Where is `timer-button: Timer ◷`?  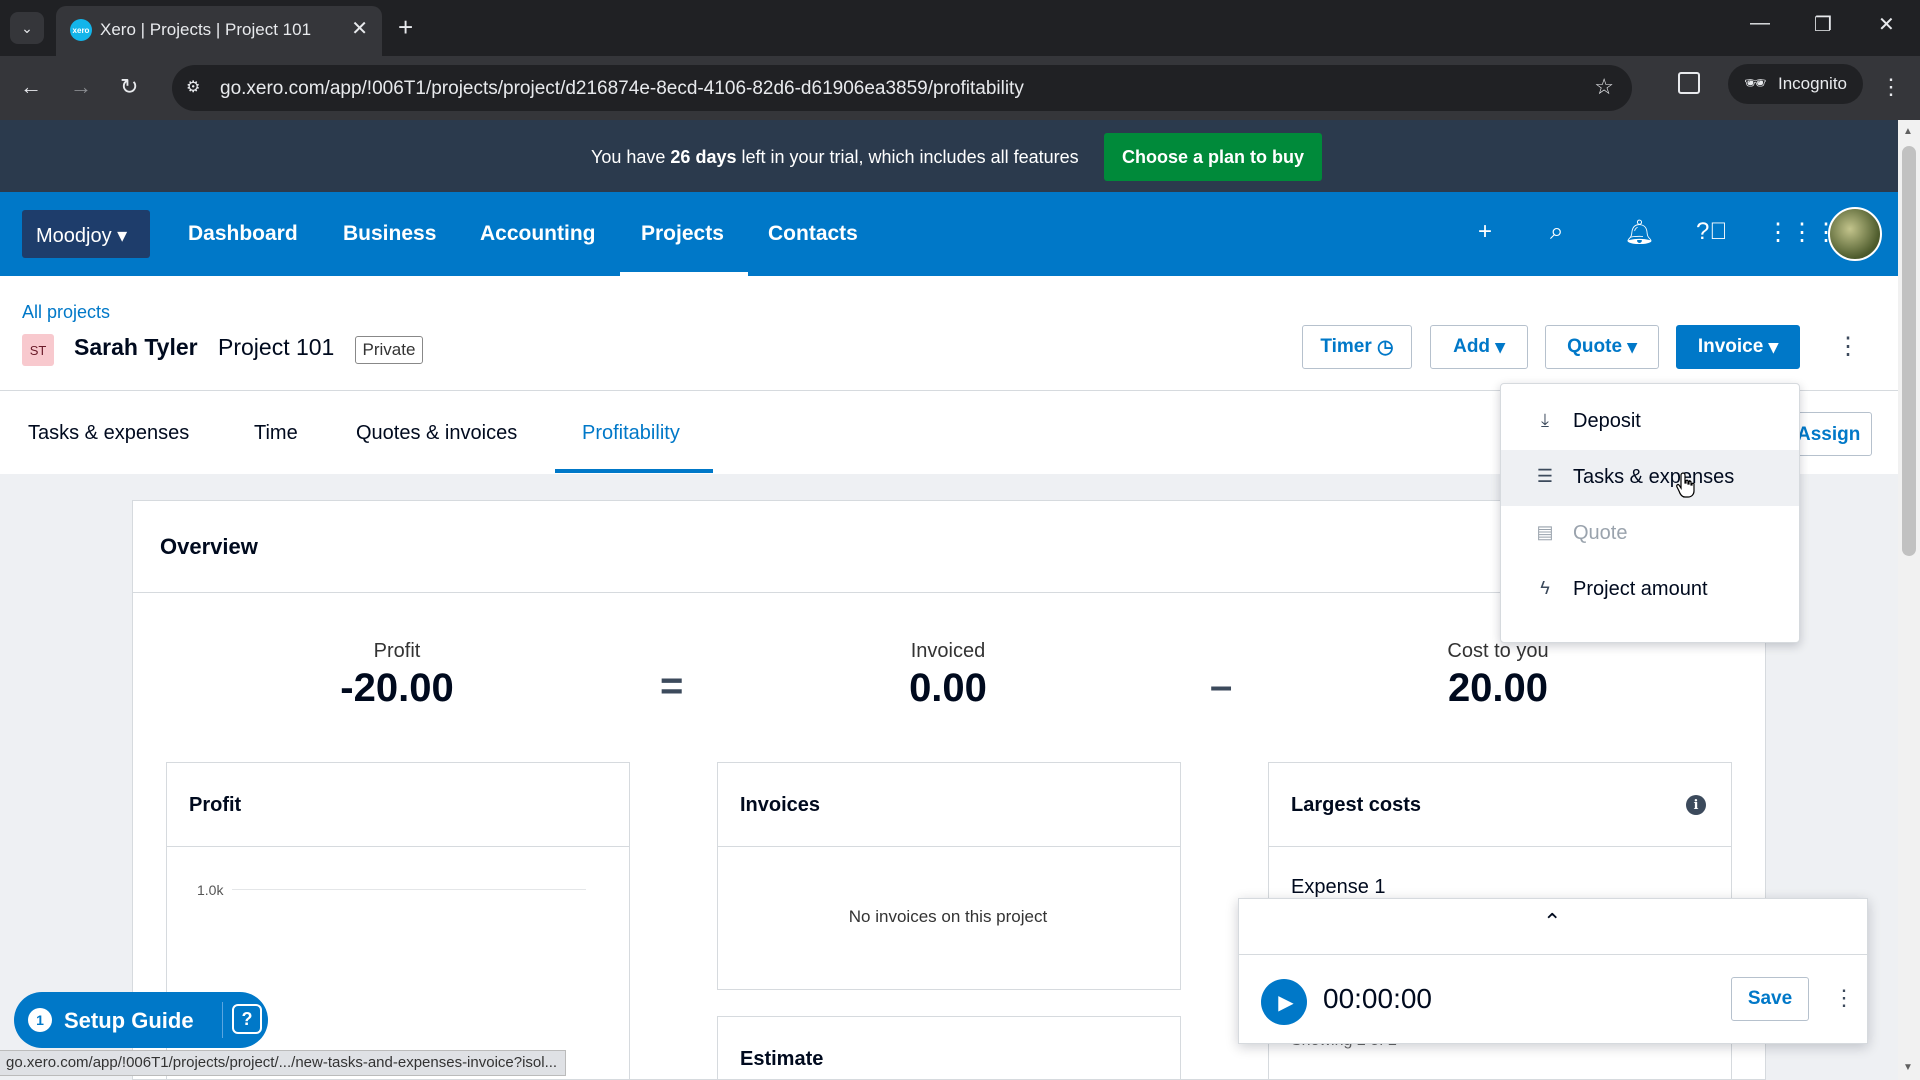
timer-button: Timer ◷ is located at coordinates (1357, 347).